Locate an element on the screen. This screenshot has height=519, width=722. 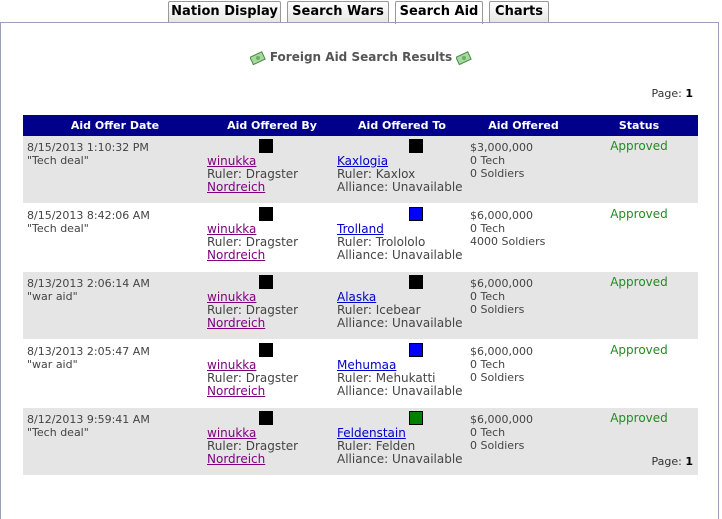
offer-date-cell: 8/13/2013 2:06:14 AM "war aid" is located at coordinates (115, 305).